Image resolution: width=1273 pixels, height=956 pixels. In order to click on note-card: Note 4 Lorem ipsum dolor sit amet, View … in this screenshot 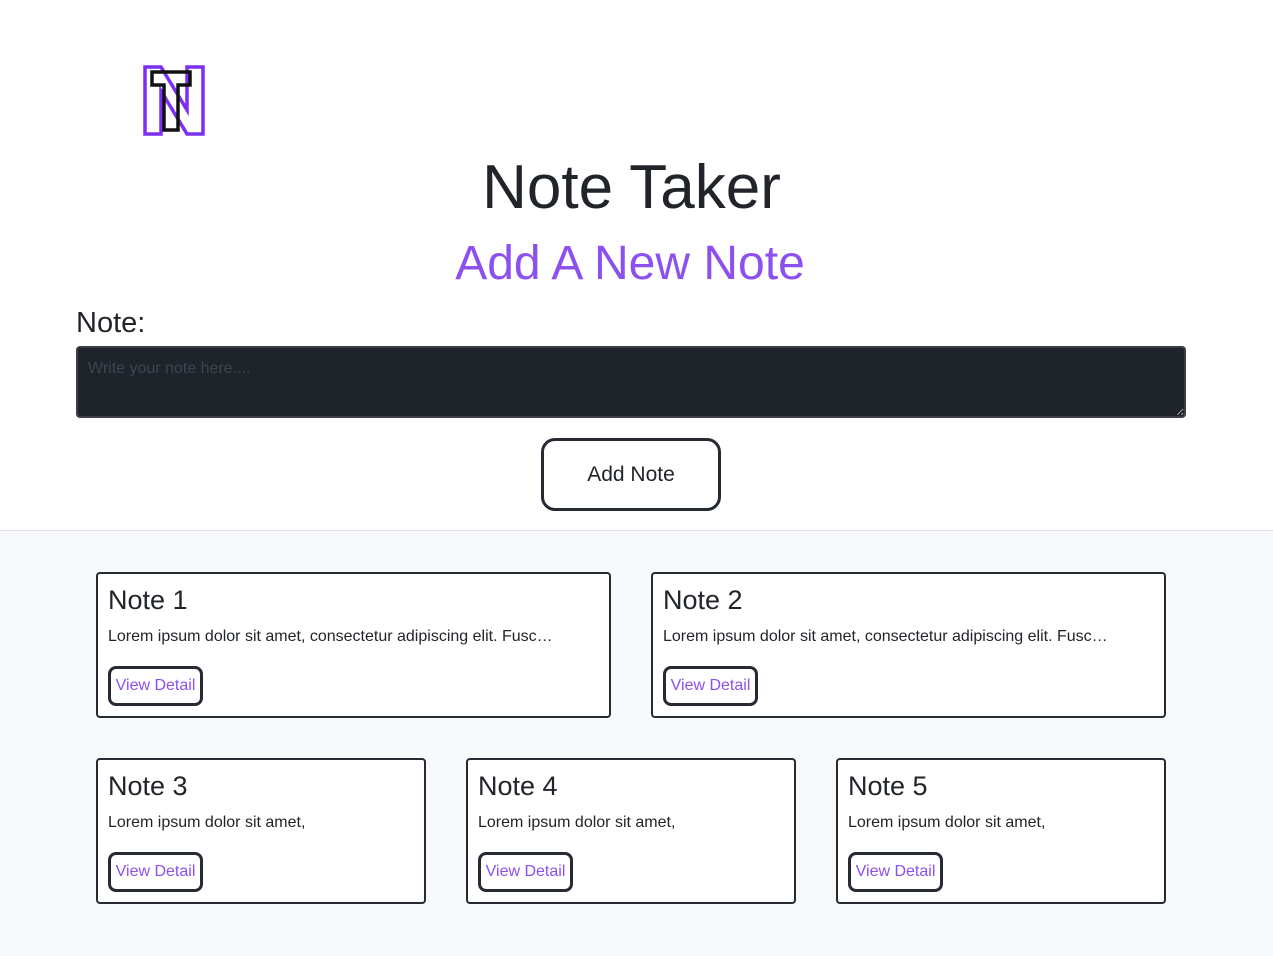, I will do `click(631, 831)`.